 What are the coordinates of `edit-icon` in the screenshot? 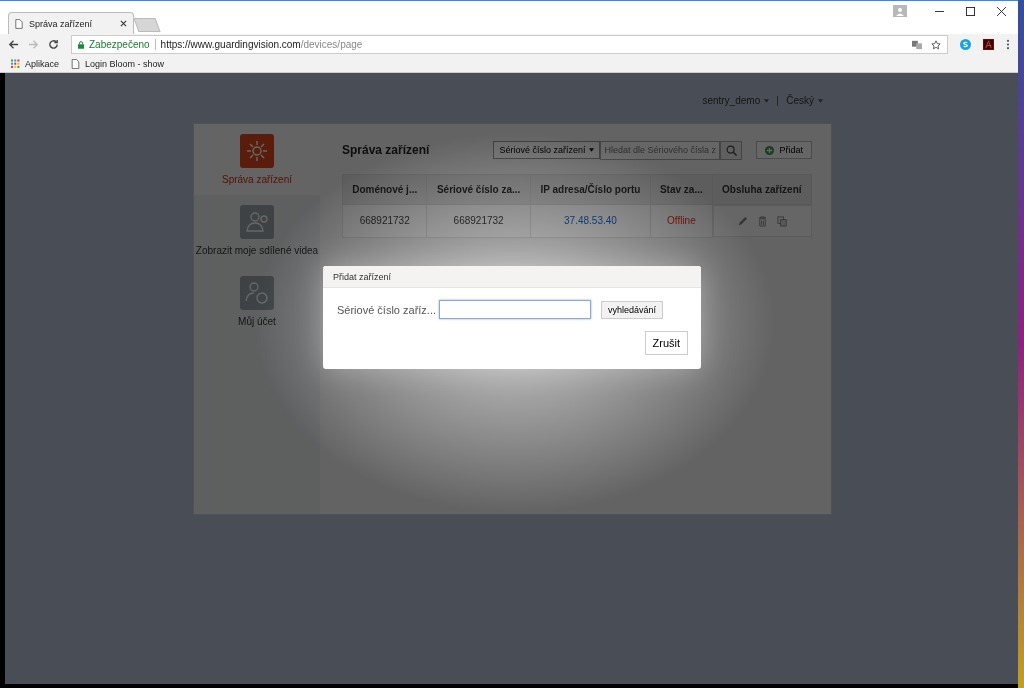 It's located at (742, 221).